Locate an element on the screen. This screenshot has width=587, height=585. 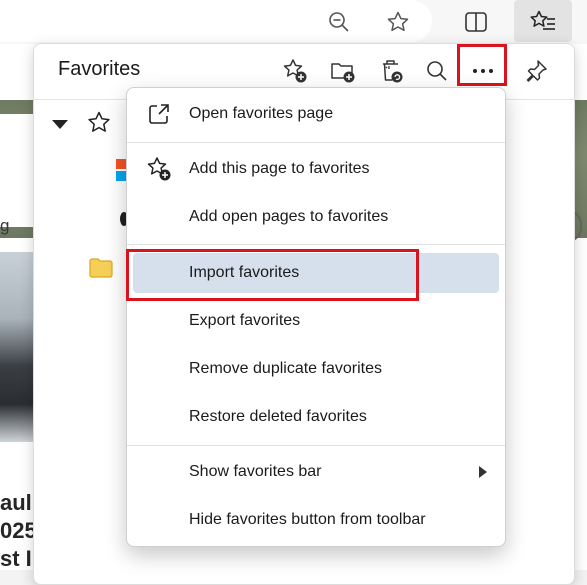
menu-item-show-favorites-bar: Show favorites bar is located at coordinates (316, 472).